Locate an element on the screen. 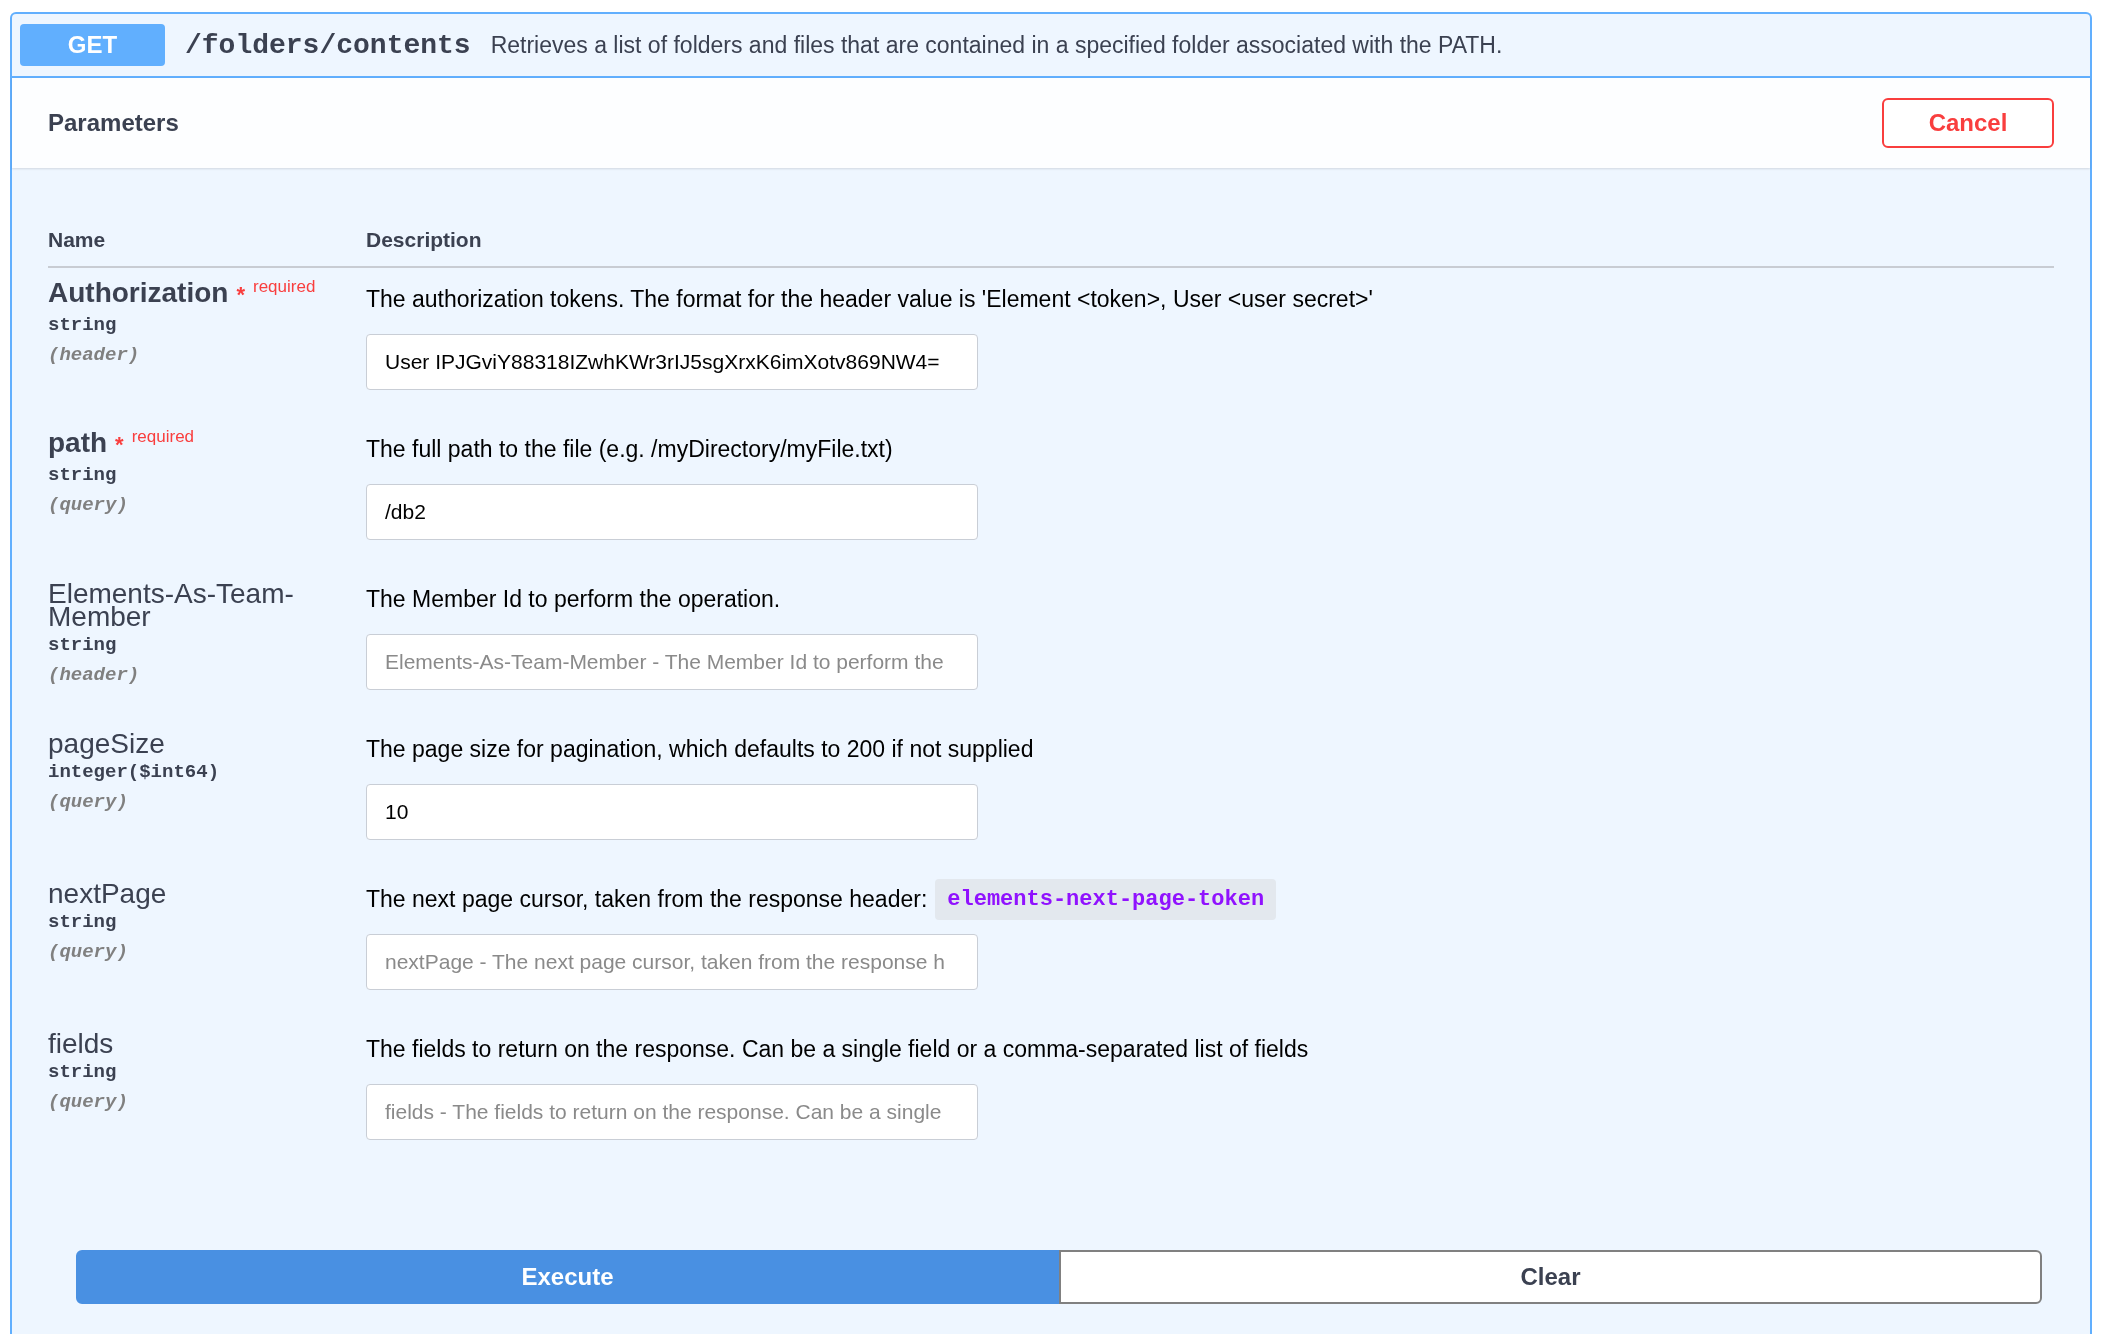 The image size is (2104, 1336). parameter-input: nextPage - The next page cursor, taken from the response h is located at coordinates (672, 962).